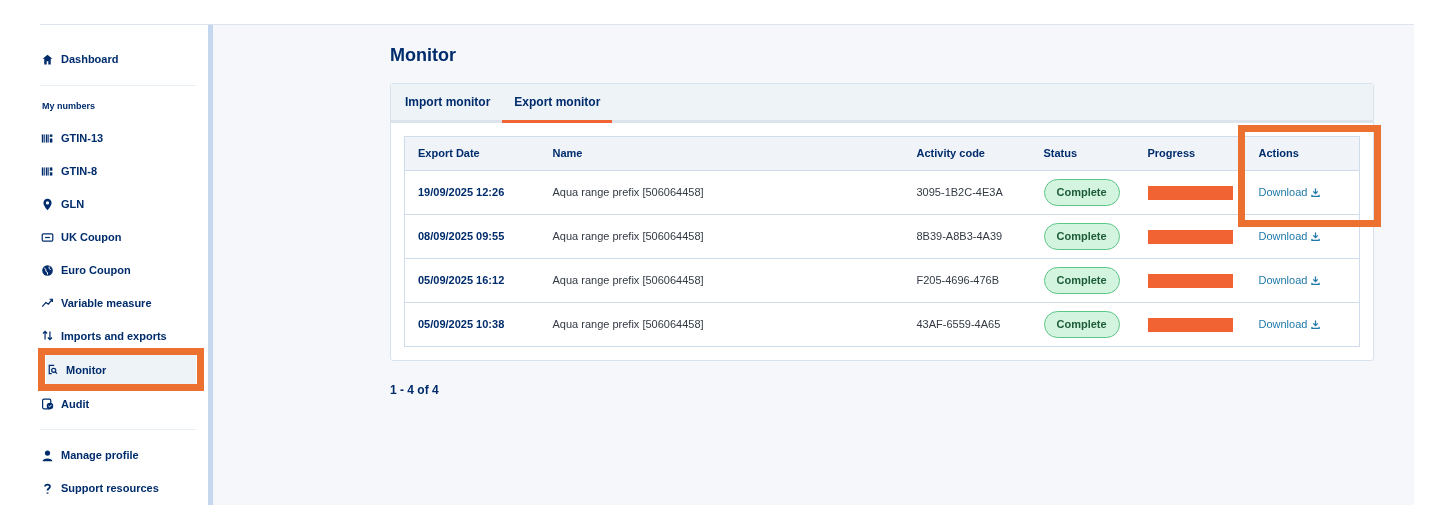 This screenshot has height=514, width=1454. I want to click on page-title: Monitor, so click(423, 55).